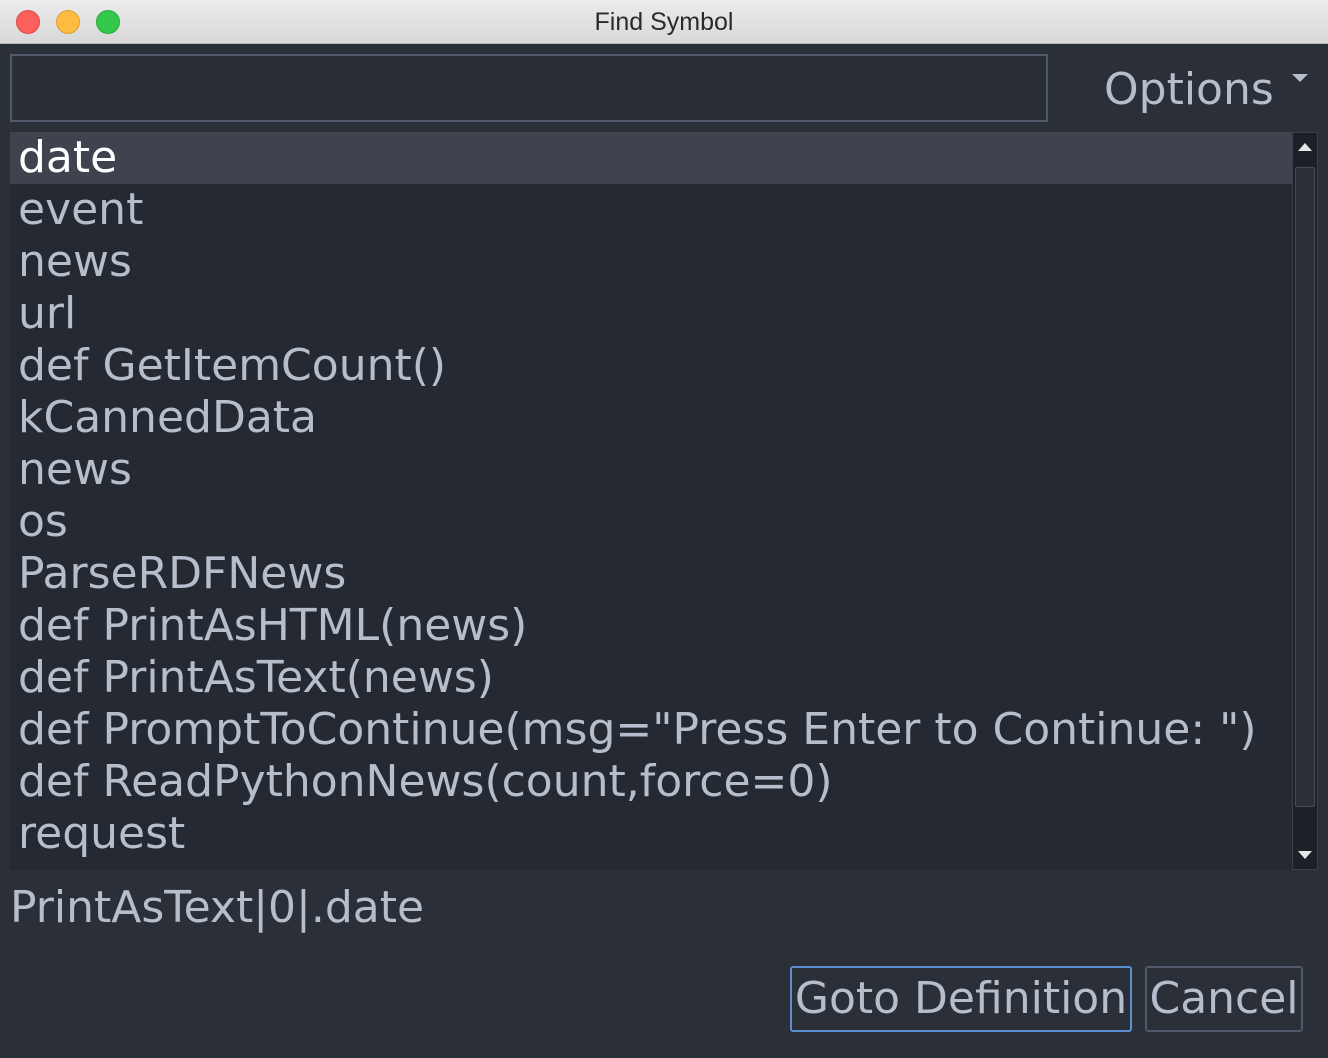  Describe the element at coordinates (651, 210) in the screenshot. I see `list-item: event` at that location.